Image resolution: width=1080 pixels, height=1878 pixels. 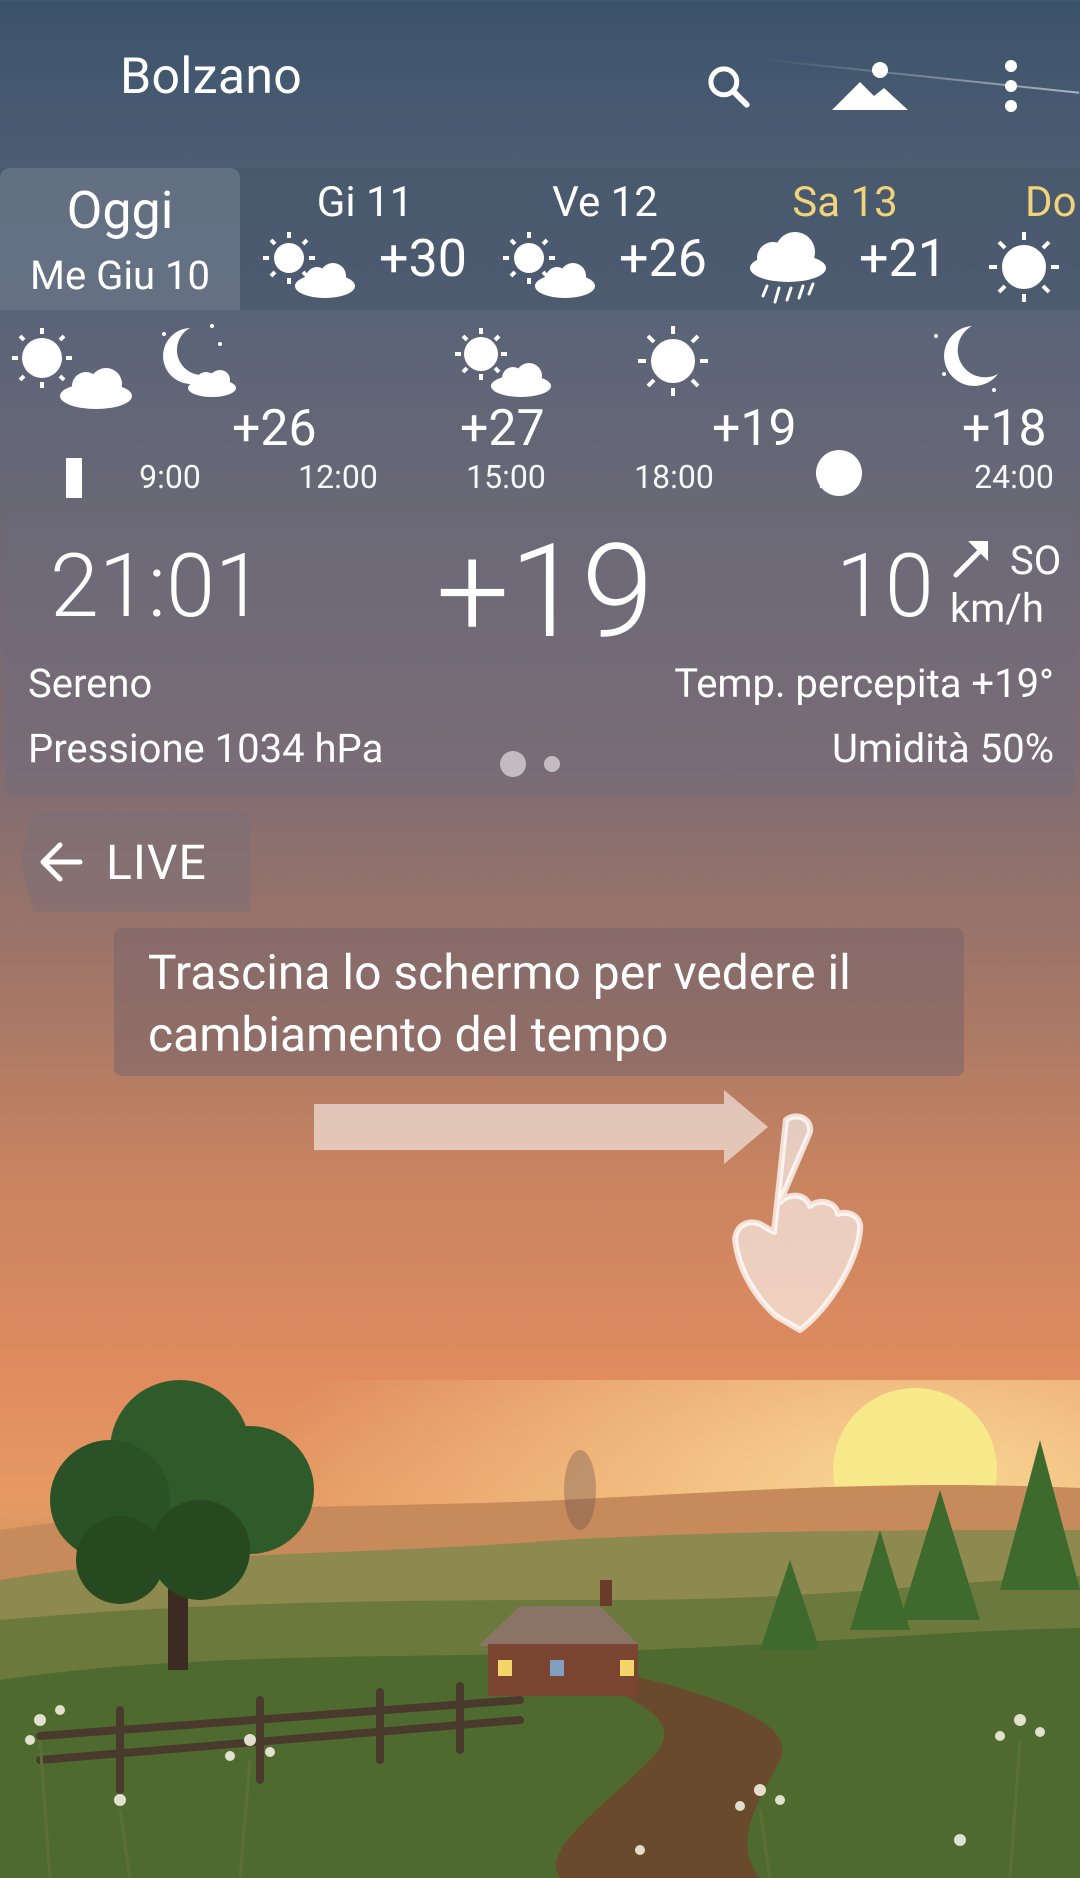 I want to click on day-tab-thursday: Gi 11 +30, so click(x=365, y=239).